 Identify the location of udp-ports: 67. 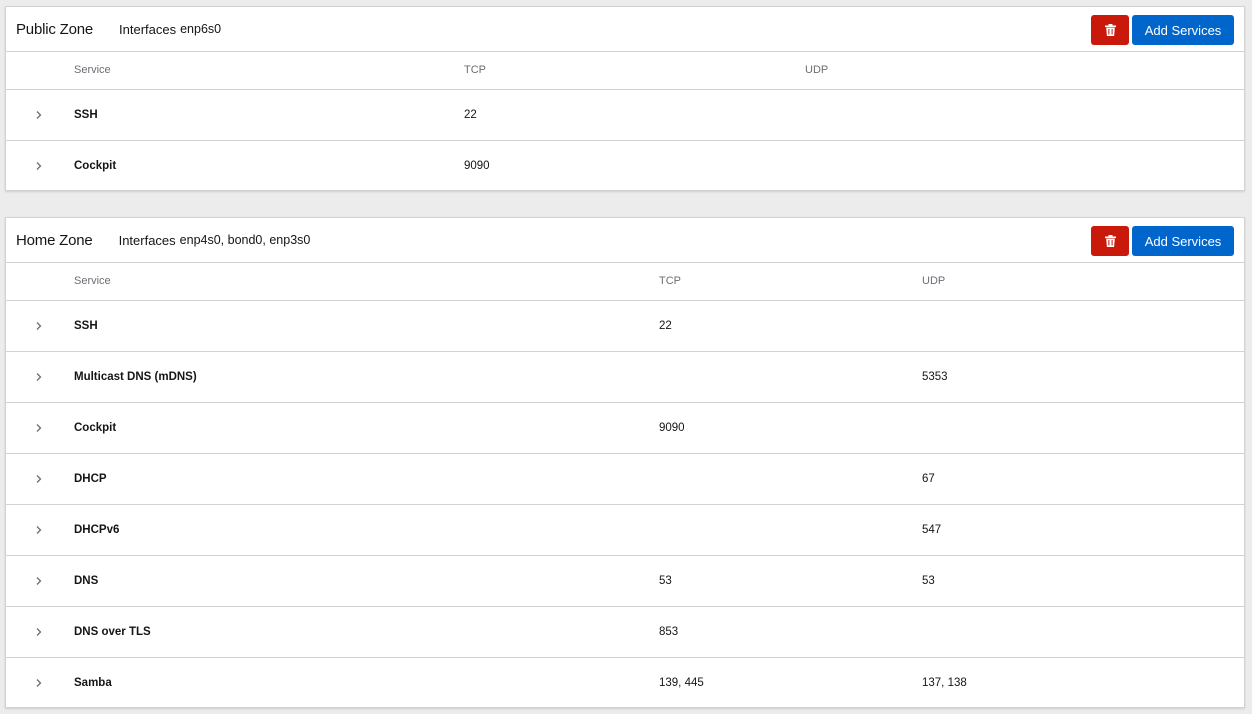
(928, 478).